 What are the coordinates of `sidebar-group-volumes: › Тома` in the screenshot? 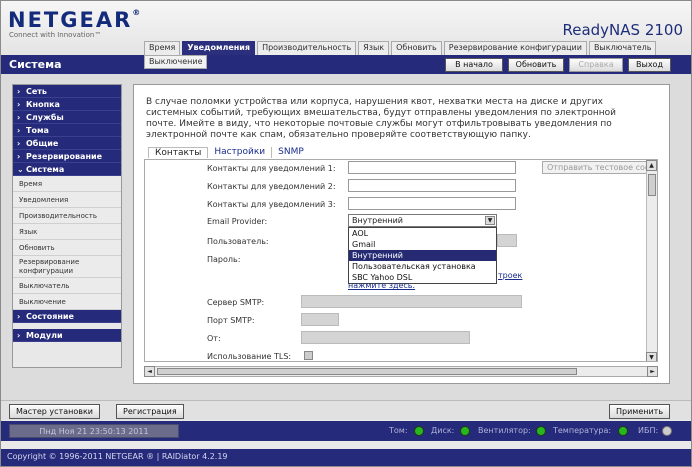 It's located at (67, 130).